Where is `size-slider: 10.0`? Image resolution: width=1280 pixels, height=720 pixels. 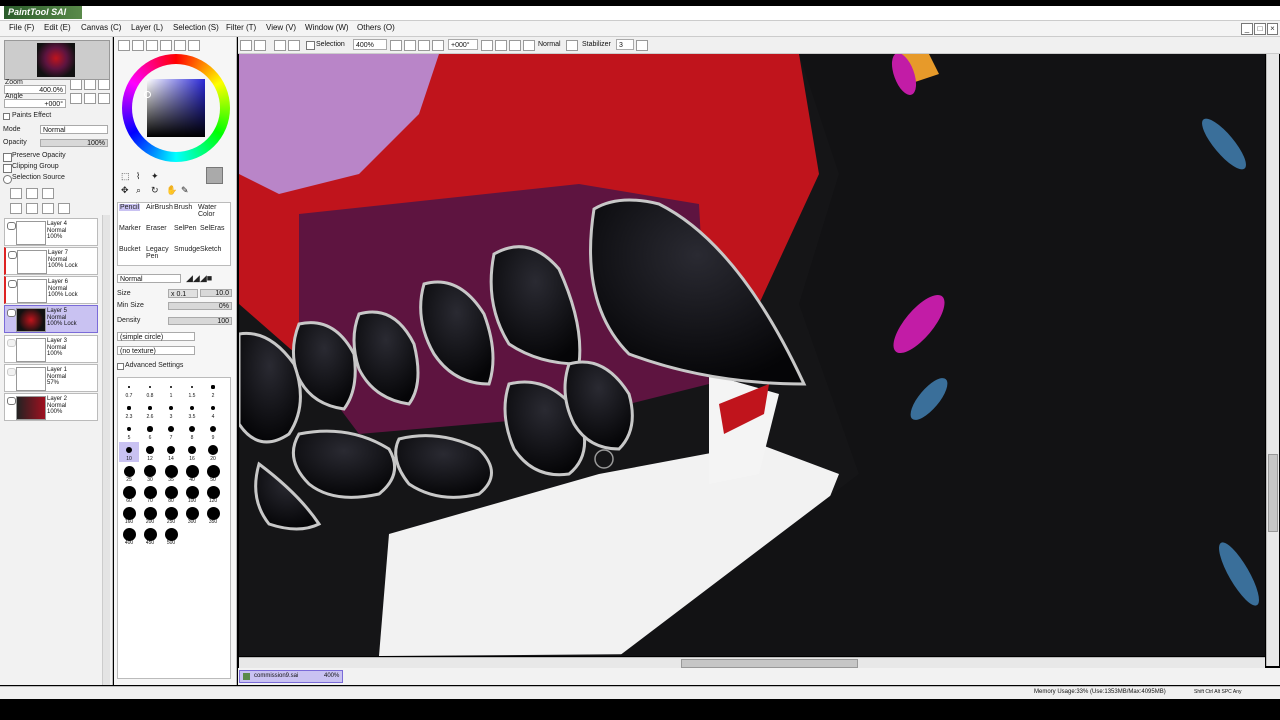 size-slider: 10.0 is located at coordinates (216, 293).